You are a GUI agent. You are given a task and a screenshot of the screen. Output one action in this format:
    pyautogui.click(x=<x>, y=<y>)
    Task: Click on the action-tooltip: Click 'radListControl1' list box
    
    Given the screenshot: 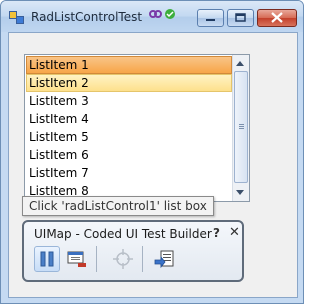 What is the action you would take?
    pyautogui.click(x=118, y=206)
    